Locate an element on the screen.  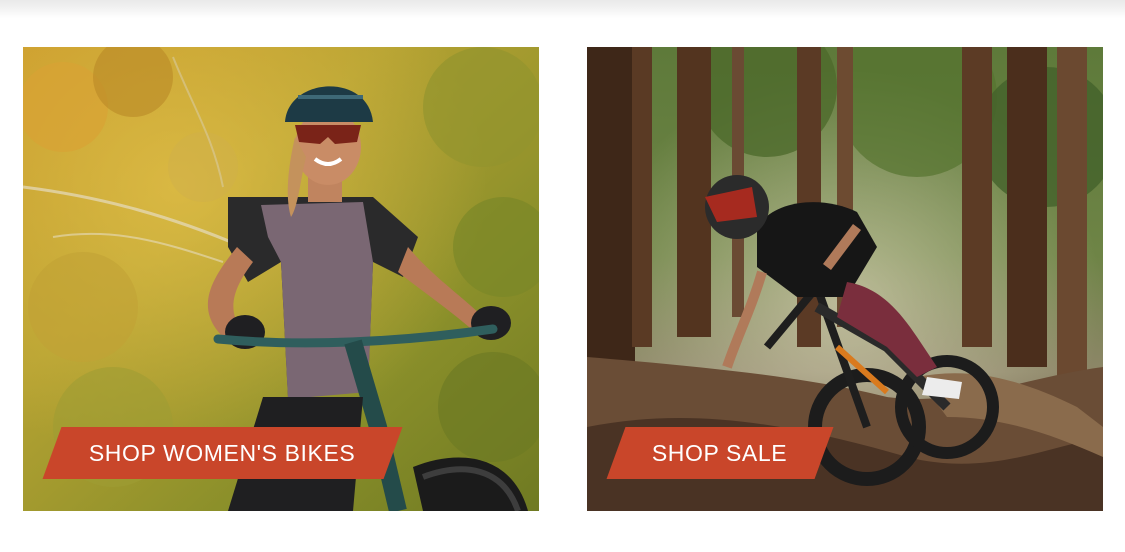
shop-sale-button: SHOP SALE is located at coordinates (720, 453).